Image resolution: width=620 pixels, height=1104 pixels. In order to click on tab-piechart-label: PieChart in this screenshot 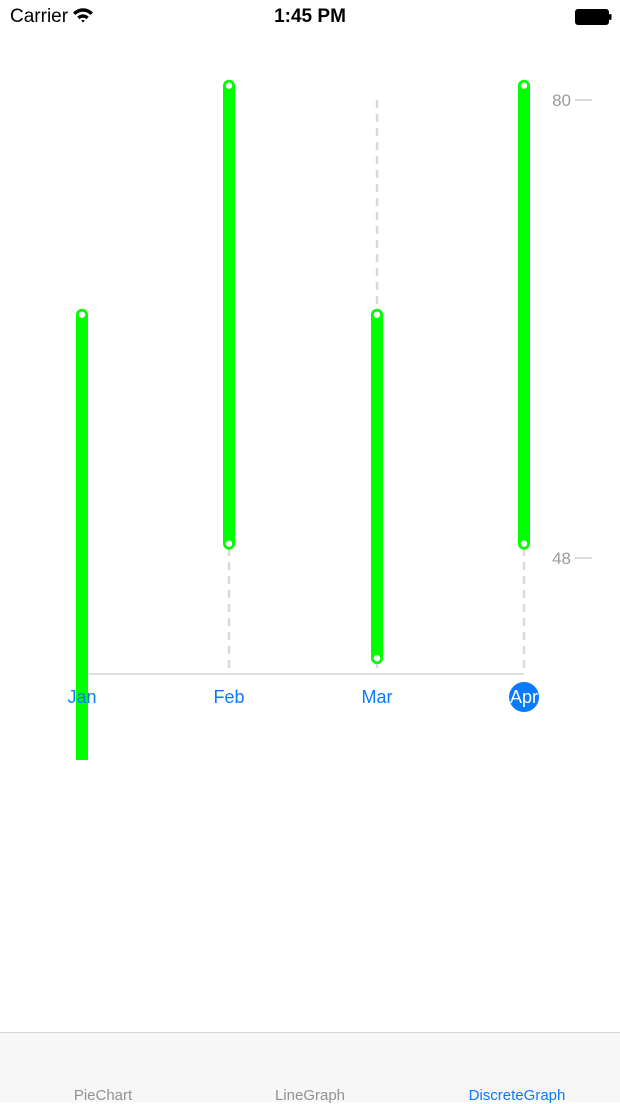, I will do `click(103, 1095)`.